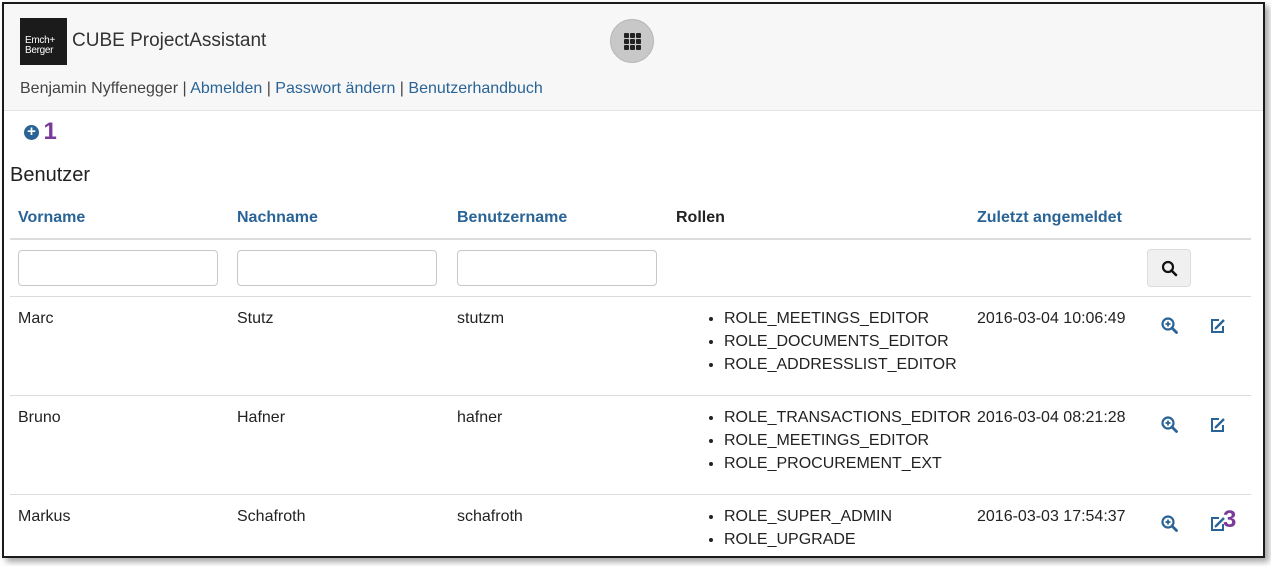 This screenshot has height=566, width=1271. What do you see at coordinates (490, 516) in the screenshot?
I see `cell-benutzername: schafroth` at bounding box center [490, 516].